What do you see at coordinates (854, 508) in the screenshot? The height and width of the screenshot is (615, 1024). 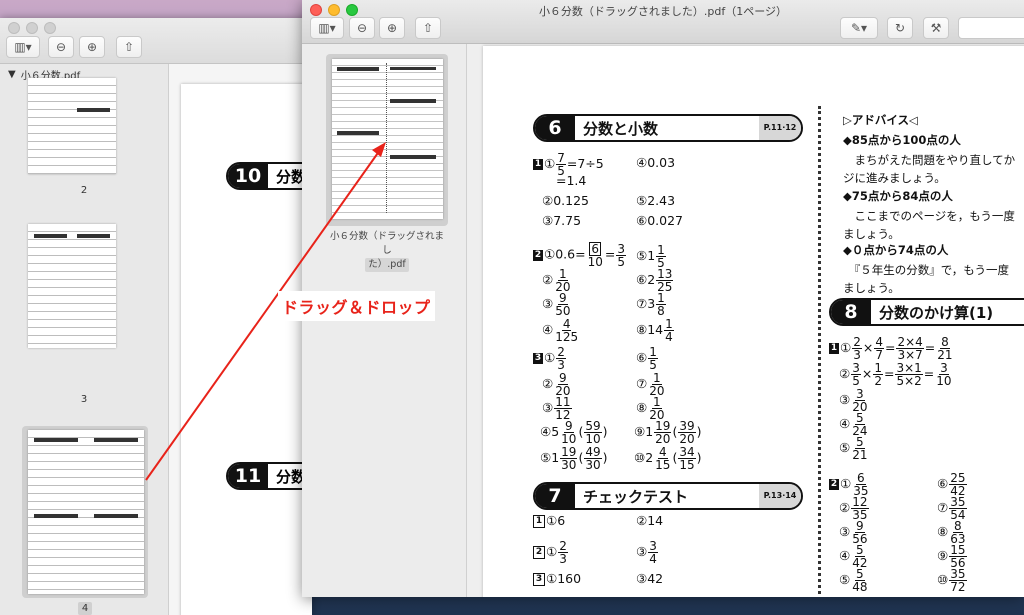 I see `mult2-answer-2: ② 12 35` at bounding box center [854, 508].